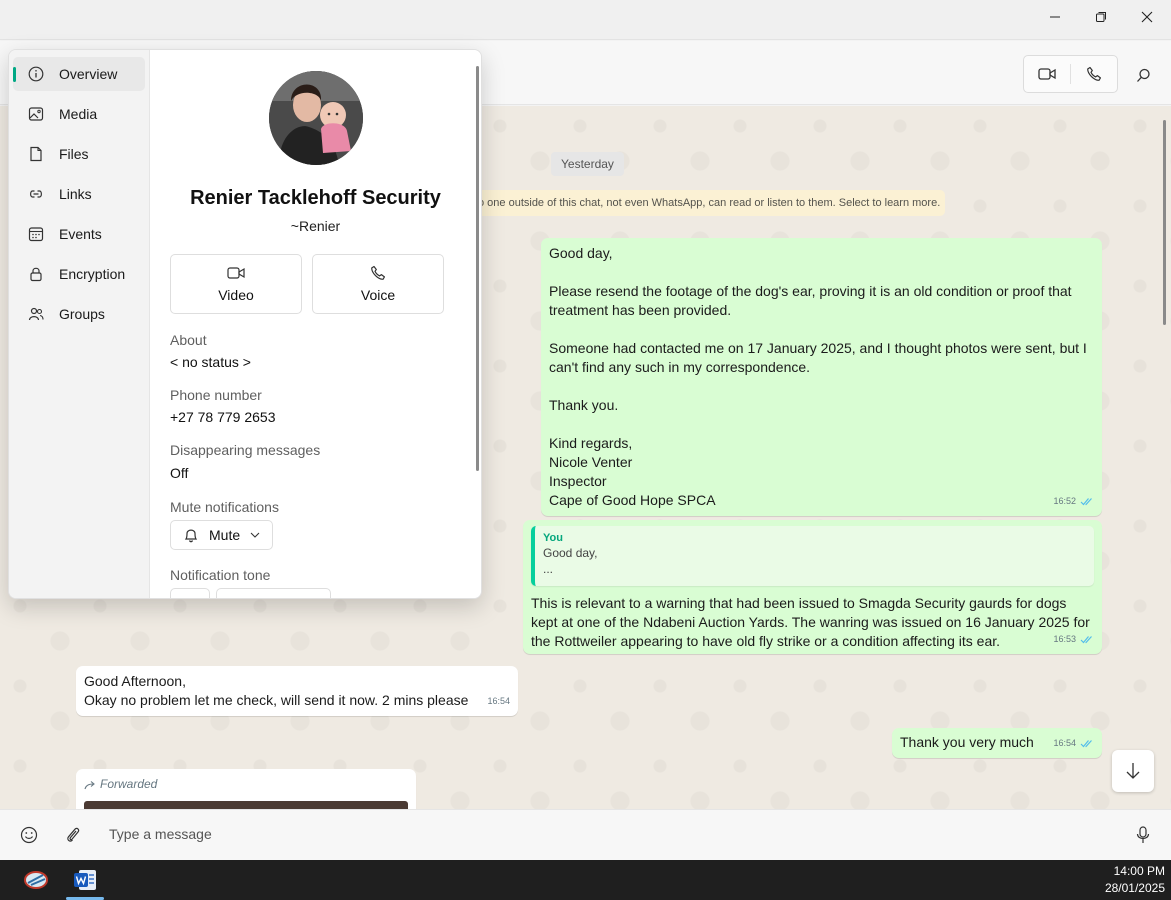 This screenshot has height=900, width=1171. I want to click on nav-item-overview: Overview, so click(79, 74).